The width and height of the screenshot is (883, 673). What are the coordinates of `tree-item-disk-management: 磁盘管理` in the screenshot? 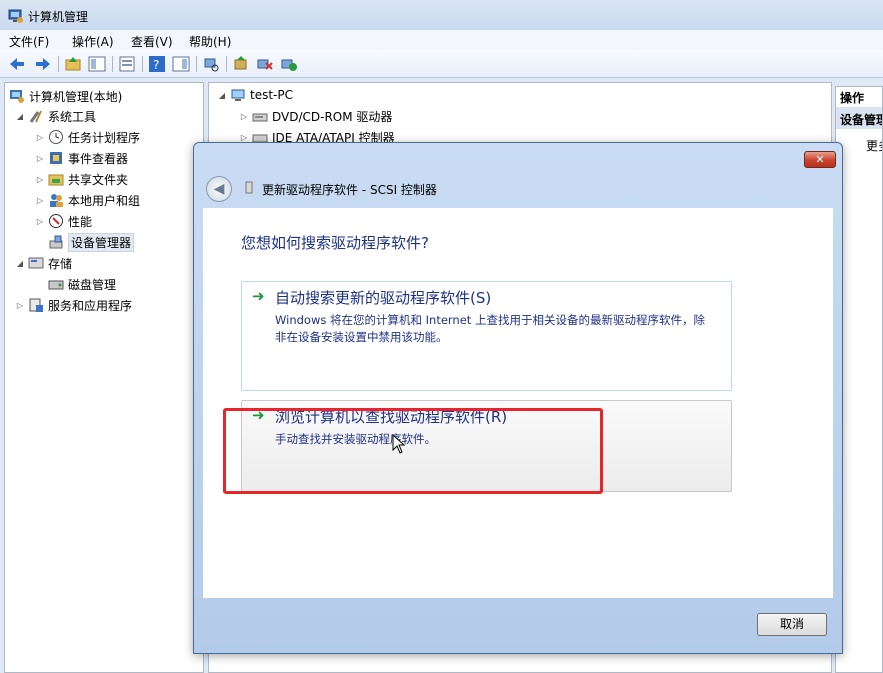 It's located at (82, 284).